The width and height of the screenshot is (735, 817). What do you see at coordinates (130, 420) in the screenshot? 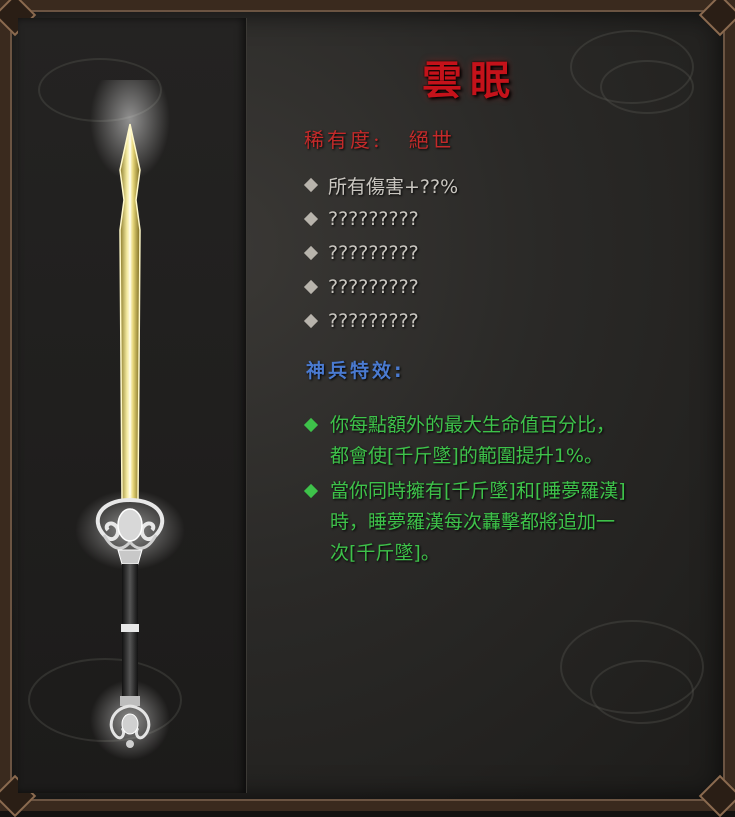
I see `sword-icon` at bounding box center [130, 420].